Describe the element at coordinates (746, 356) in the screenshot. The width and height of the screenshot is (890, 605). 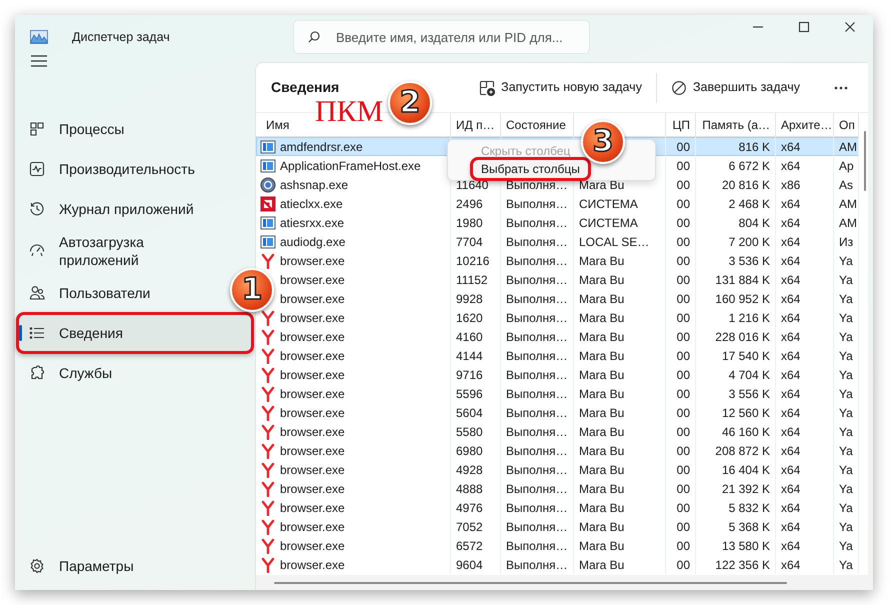
I see `table-cell-text: 17 540 K` at that location.